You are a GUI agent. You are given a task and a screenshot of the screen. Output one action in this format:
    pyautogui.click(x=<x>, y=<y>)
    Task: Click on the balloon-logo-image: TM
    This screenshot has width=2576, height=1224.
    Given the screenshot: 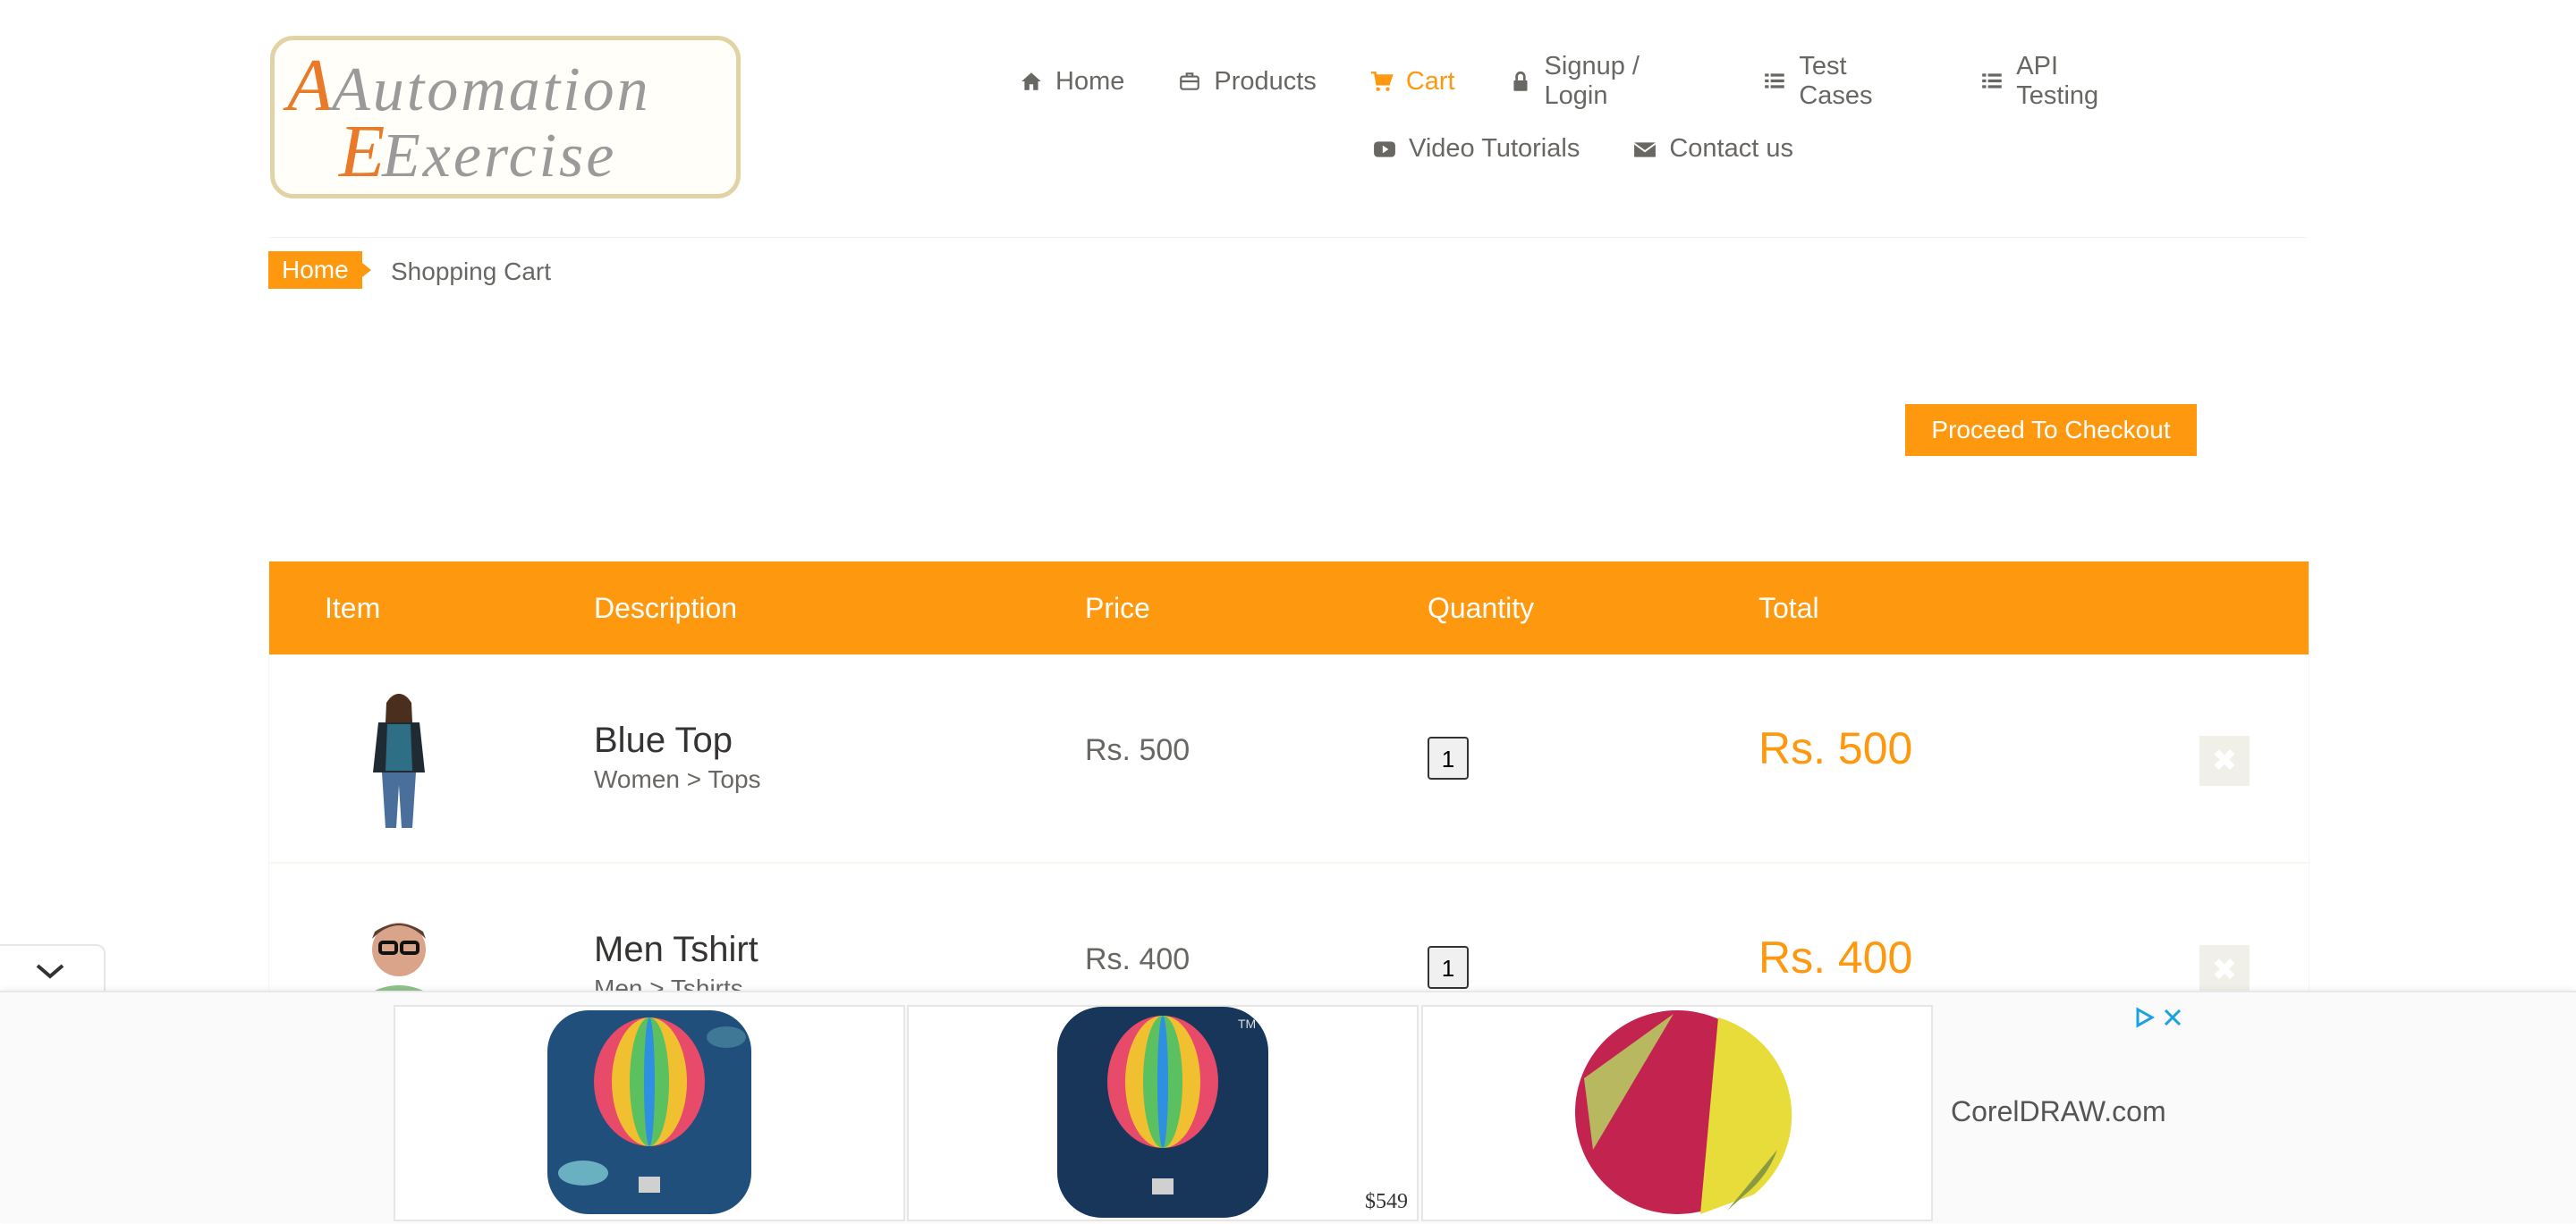 What is the action you would take?
    pyautogui.click(x=1162, y=1113)
    